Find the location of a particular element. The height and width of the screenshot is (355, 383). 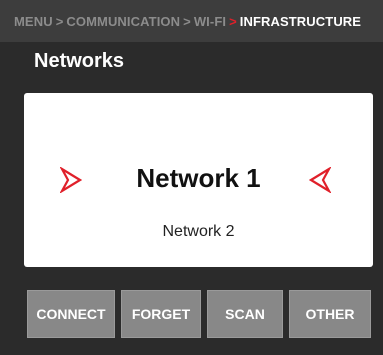

breadcrumb-item-communication: COMMUNICATION is located at coordinates (123, 21).